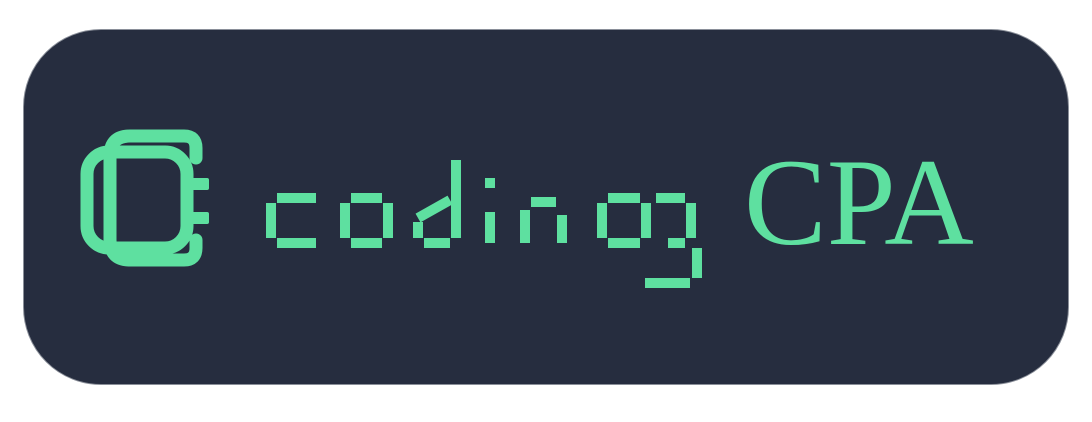 The width and height of the screenshot is (1092, 422). What do you see at coordinates (859, 202) in the screenshot?
I see `cpa-wordmark: CPA` at bounding box center [859, 202].